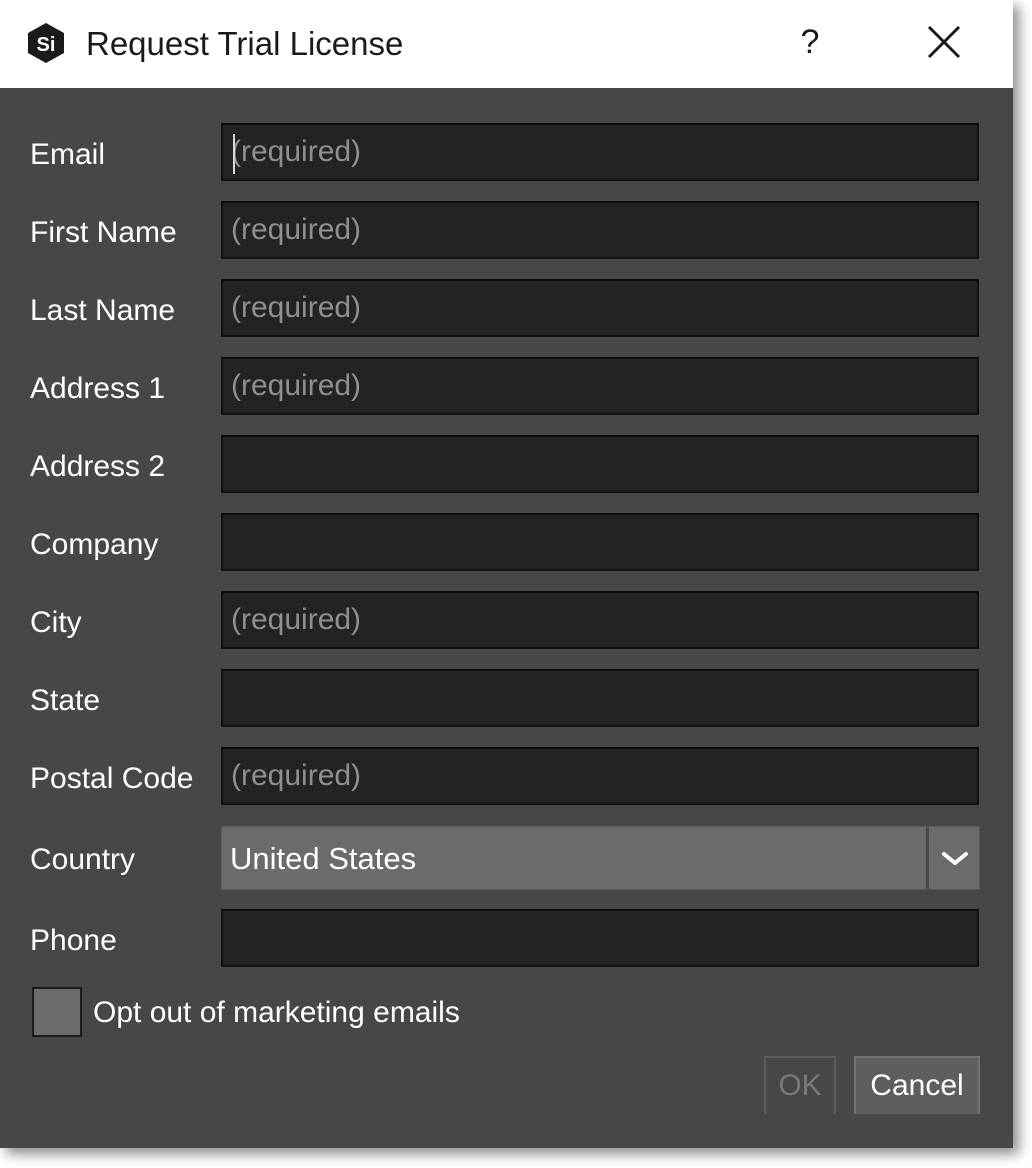 Image resolution: width=1032 pixels, height=1168 pixels. I want to click on city-field, so click(600, 620).